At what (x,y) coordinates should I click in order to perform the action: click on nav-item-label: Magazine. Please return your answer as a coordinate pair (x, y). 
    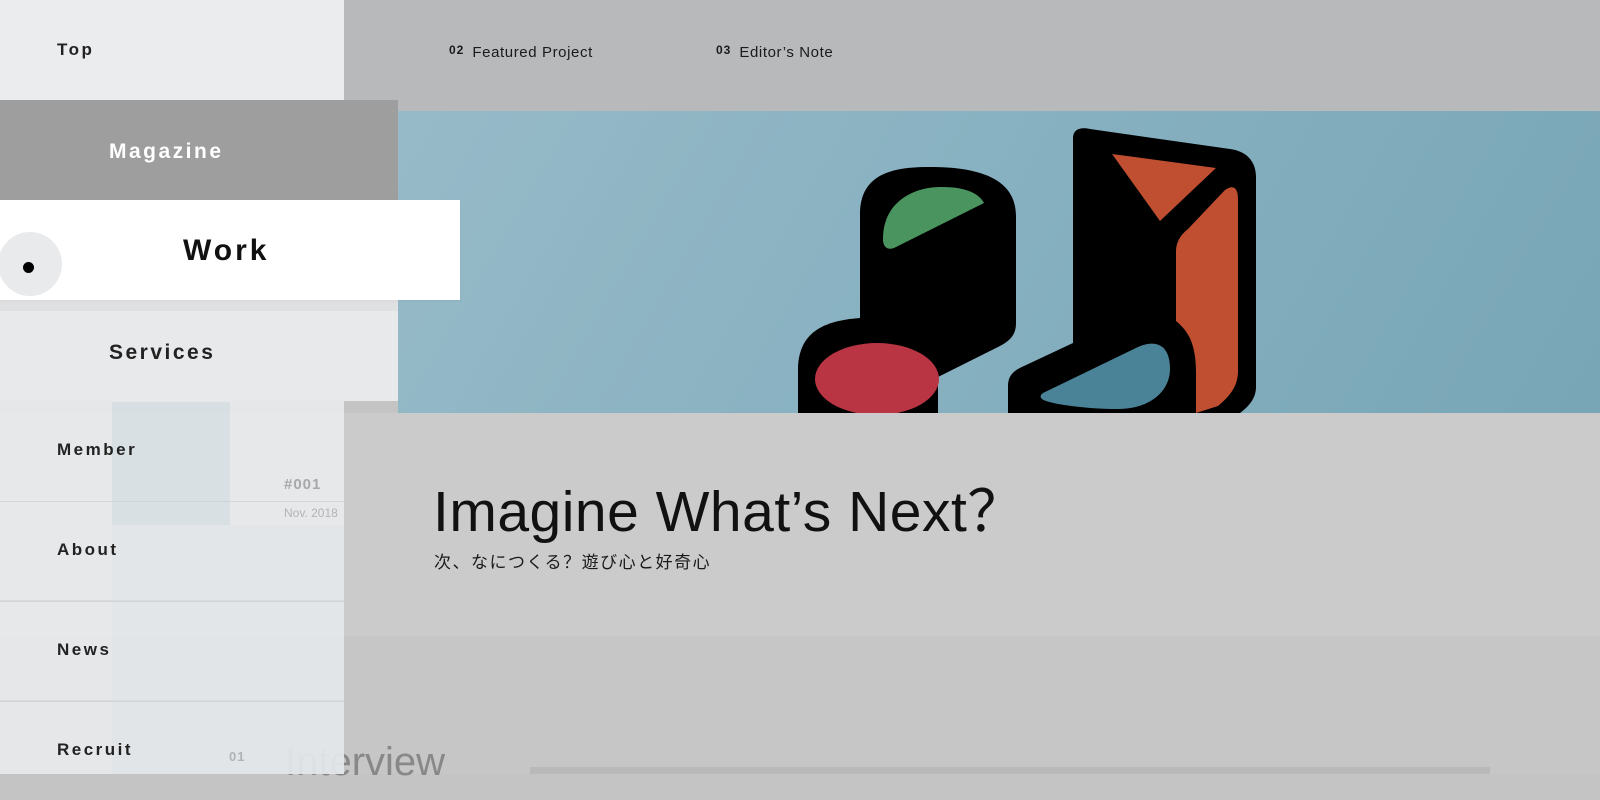
    Looking at the image, I should click on (166, 151).